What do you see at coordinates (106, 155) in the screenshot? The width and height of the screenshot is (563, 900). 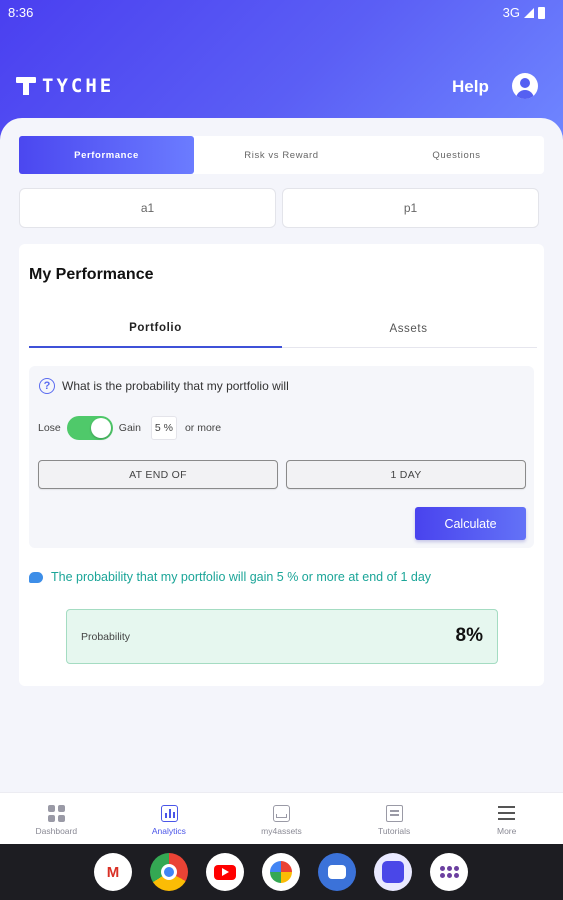 I see `tab-performance: Performance` at bounding box center [106, 155].